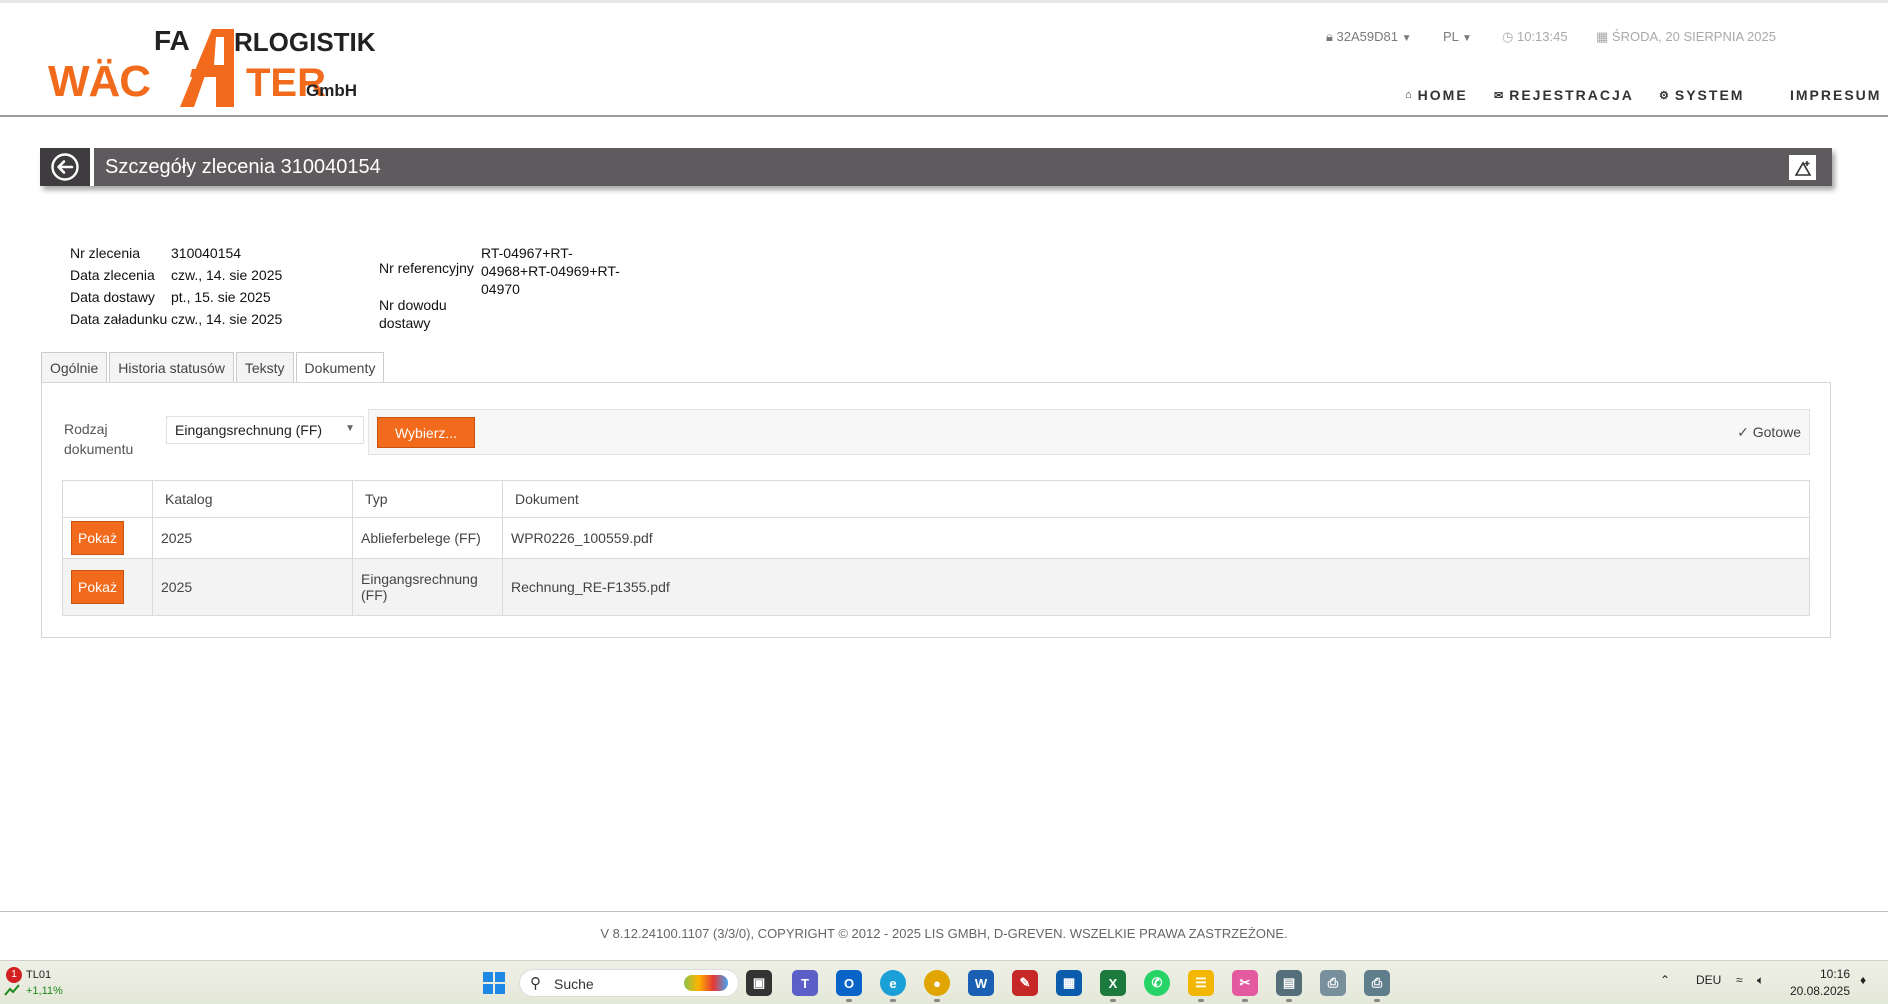  What do you see at coordinates (936, 167) in the screenshot?
I see `page-title-bar: Szczegóły zlecenia 310040154` at bounding box center [936, 167].